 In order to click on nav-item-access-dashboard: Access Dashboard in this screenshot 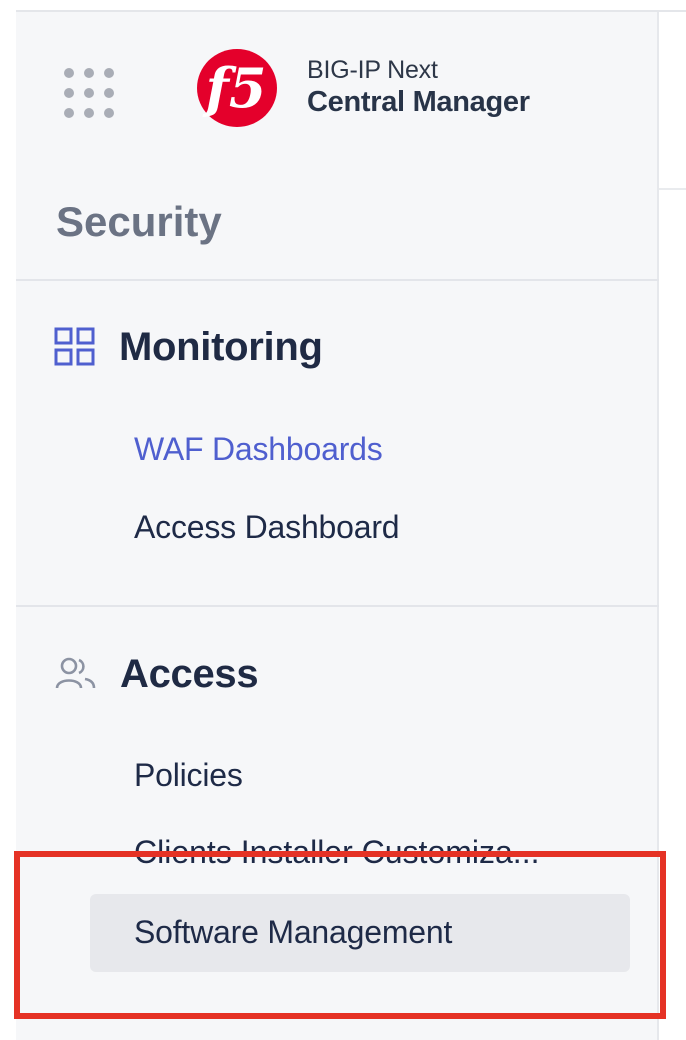, I will do `click(267, 527)`.